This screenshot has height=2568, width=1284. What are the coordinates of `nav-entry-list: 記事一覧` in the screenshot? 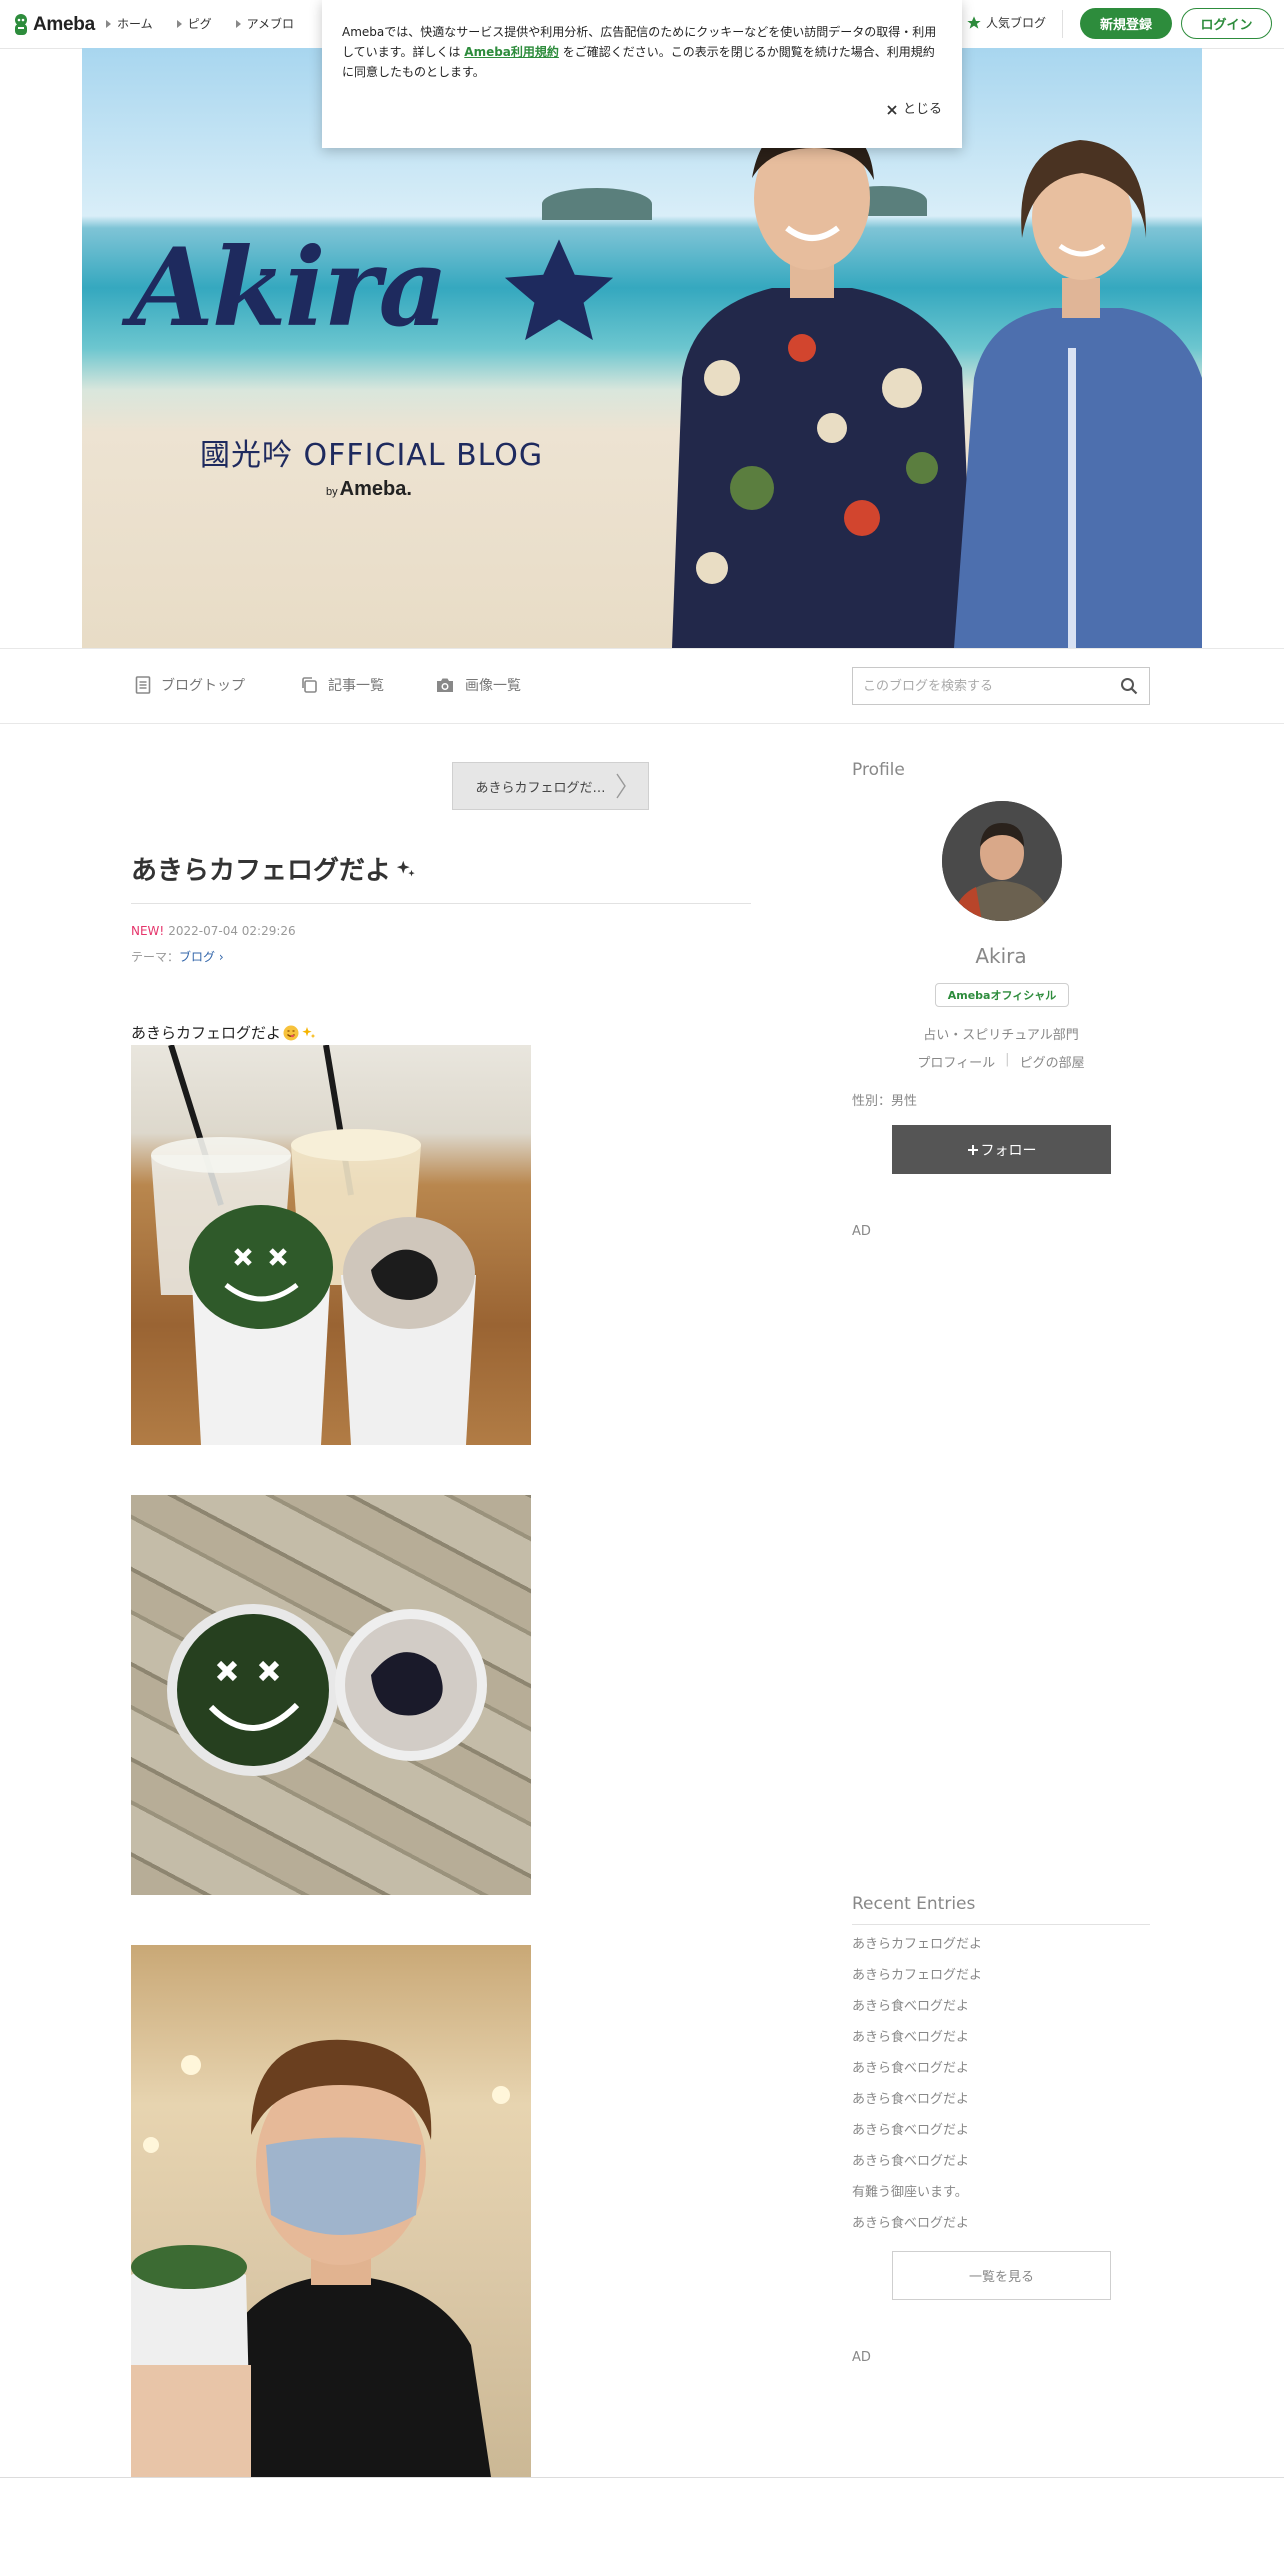 It's located at (342, 685).